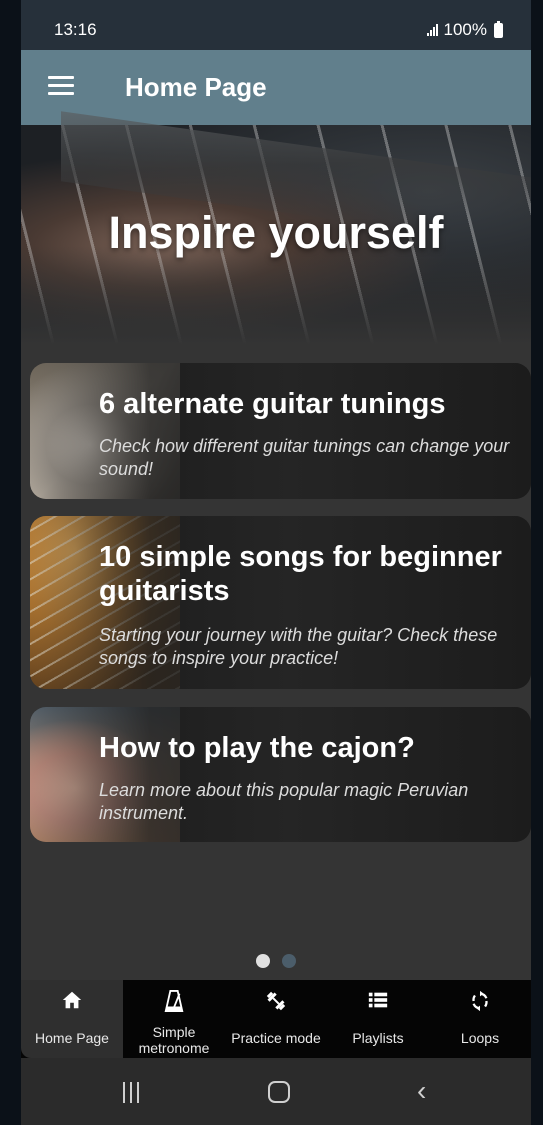 This screenshot has width=543, height=1125. I want to click on home-icon, so click(72, 1001).